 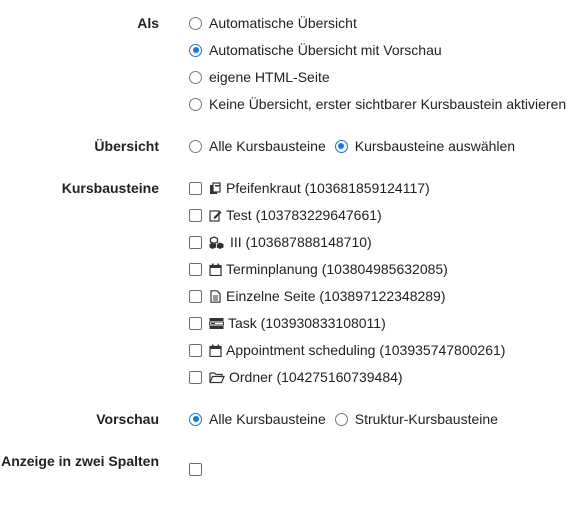 I want to click on item-label: Test (103783229647661), so click(x=304, y=215).